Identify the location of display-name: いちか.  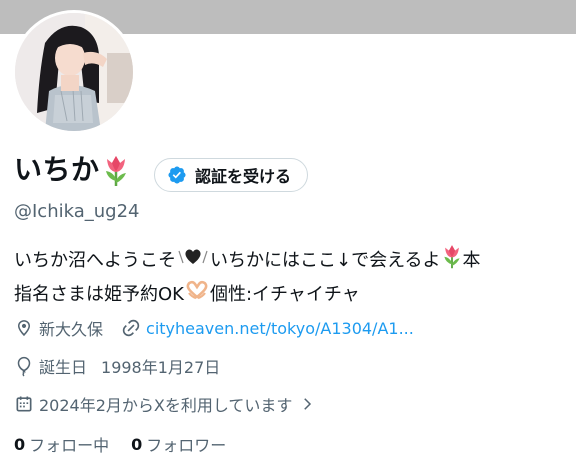
(57, 169).